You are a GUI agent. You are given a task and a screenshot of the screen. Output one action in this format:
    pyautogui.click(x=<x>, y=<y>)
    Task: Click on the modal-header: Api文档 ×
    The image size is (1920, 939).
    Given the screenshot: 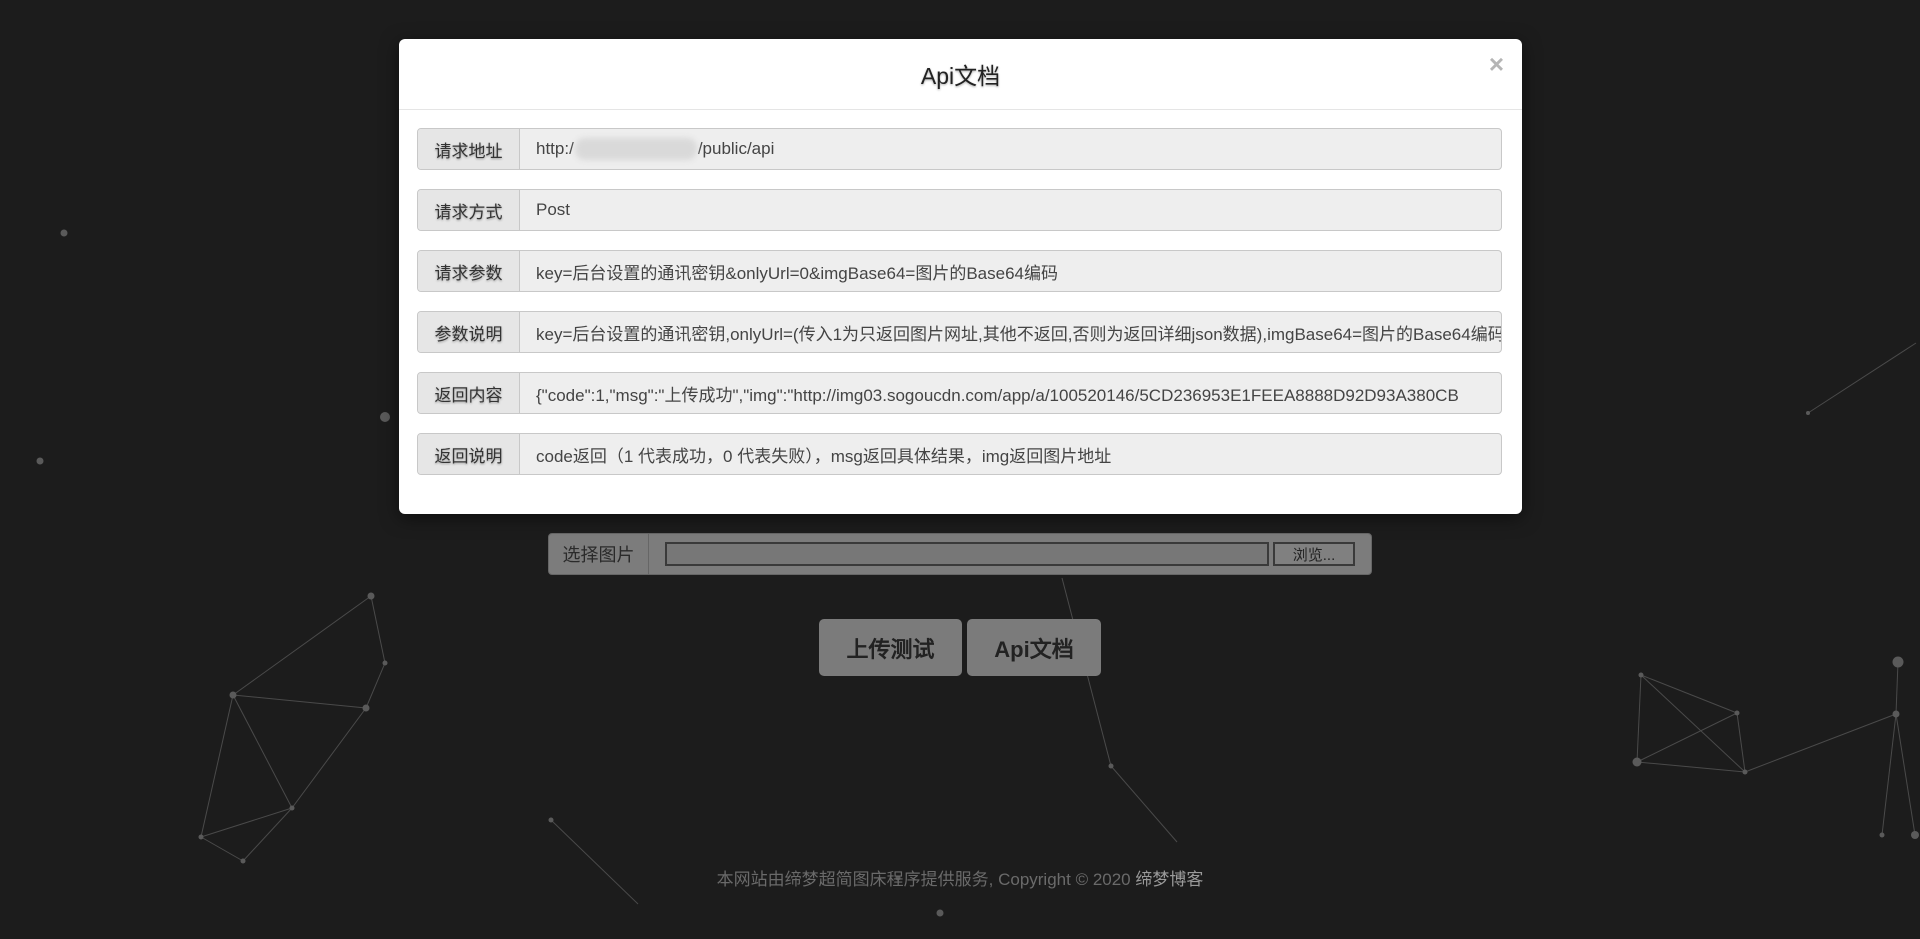 What is the action you would take?
    pyautogui.click(x=960, y=74)
    